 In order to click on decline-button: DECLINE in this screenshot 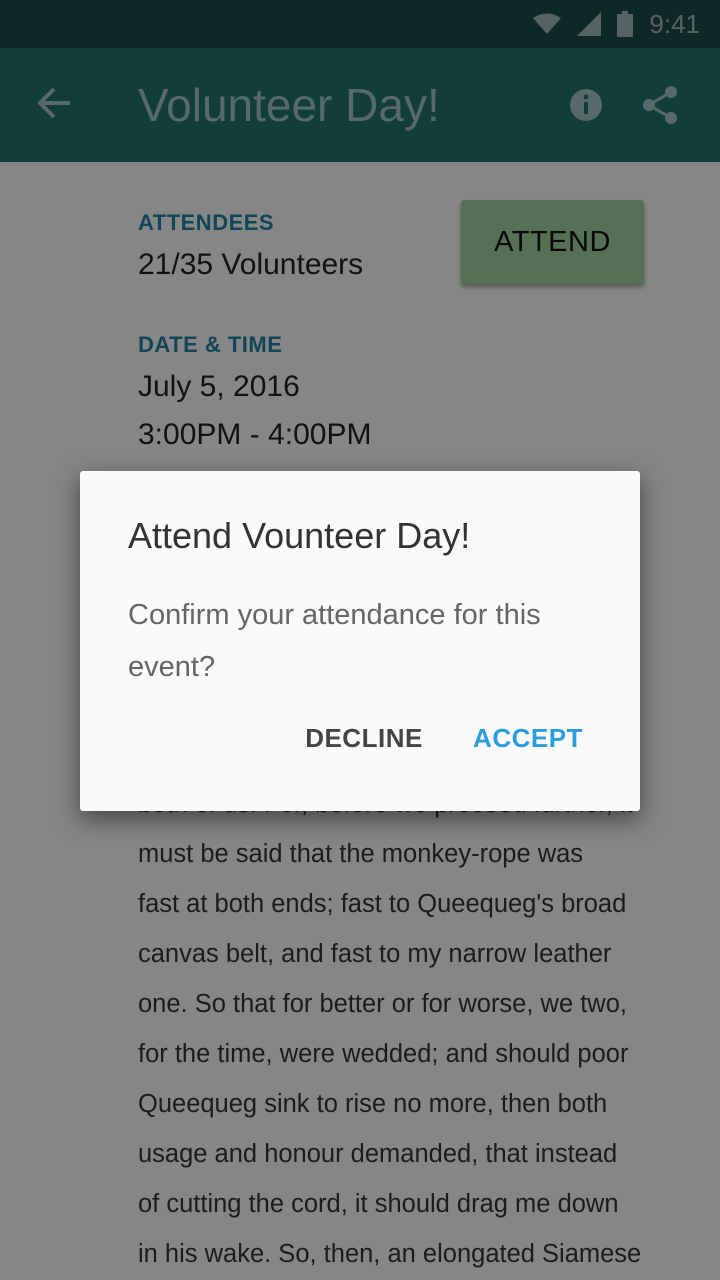, I will do `click(364, 738)`.